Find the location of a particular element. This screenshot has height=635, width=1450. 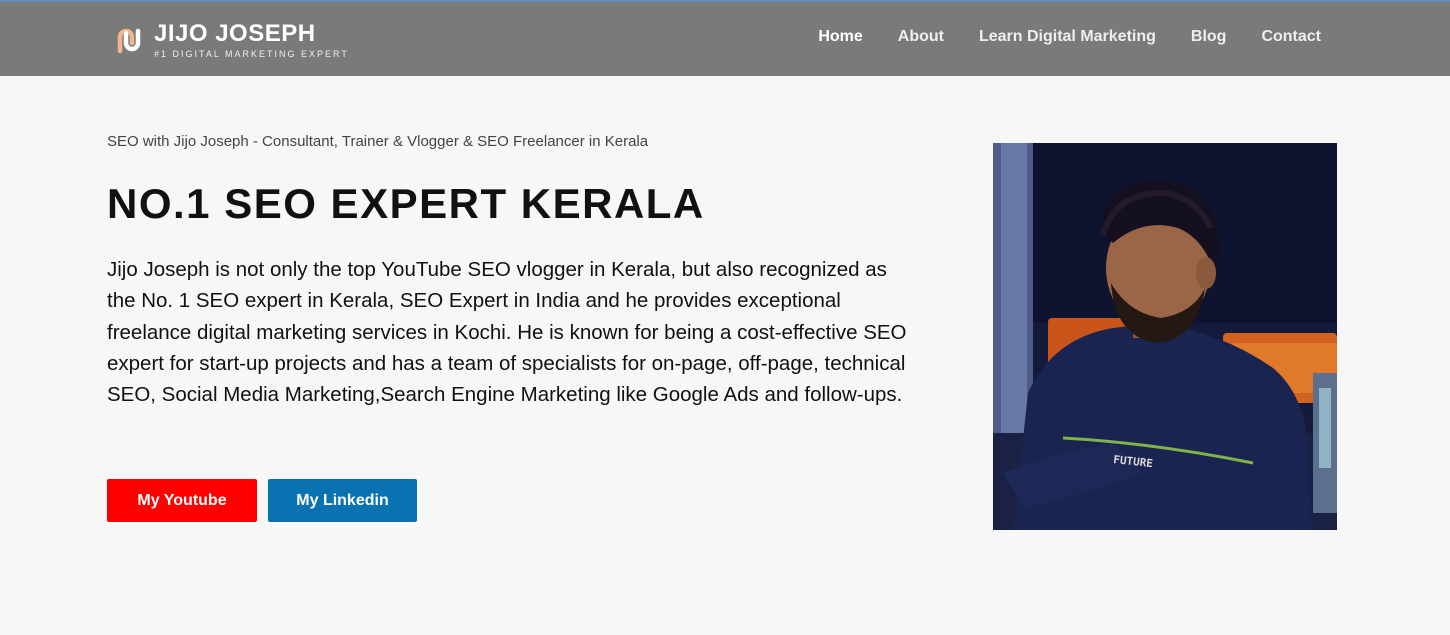

brand-logo-icon is located at coordinates (129, 41).